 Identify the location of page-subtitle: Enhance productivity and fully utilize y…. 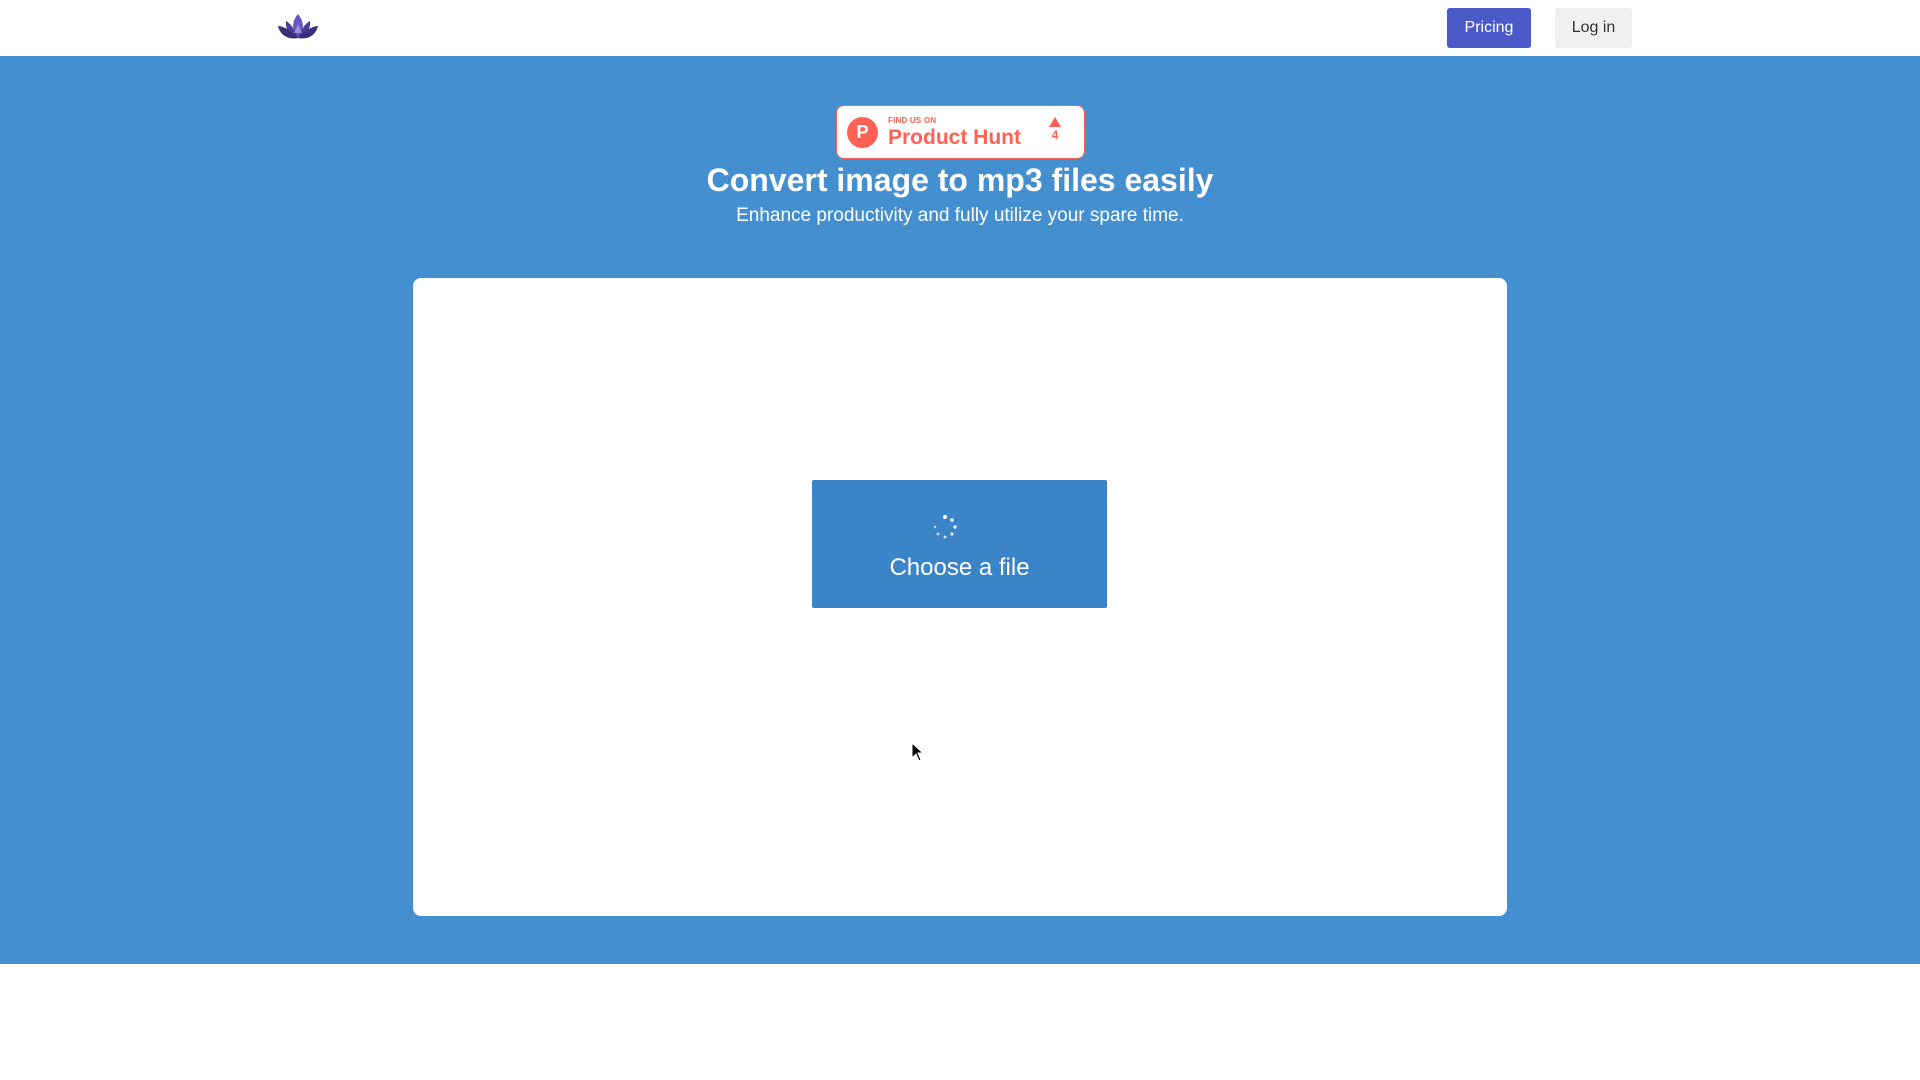
(960, 215).